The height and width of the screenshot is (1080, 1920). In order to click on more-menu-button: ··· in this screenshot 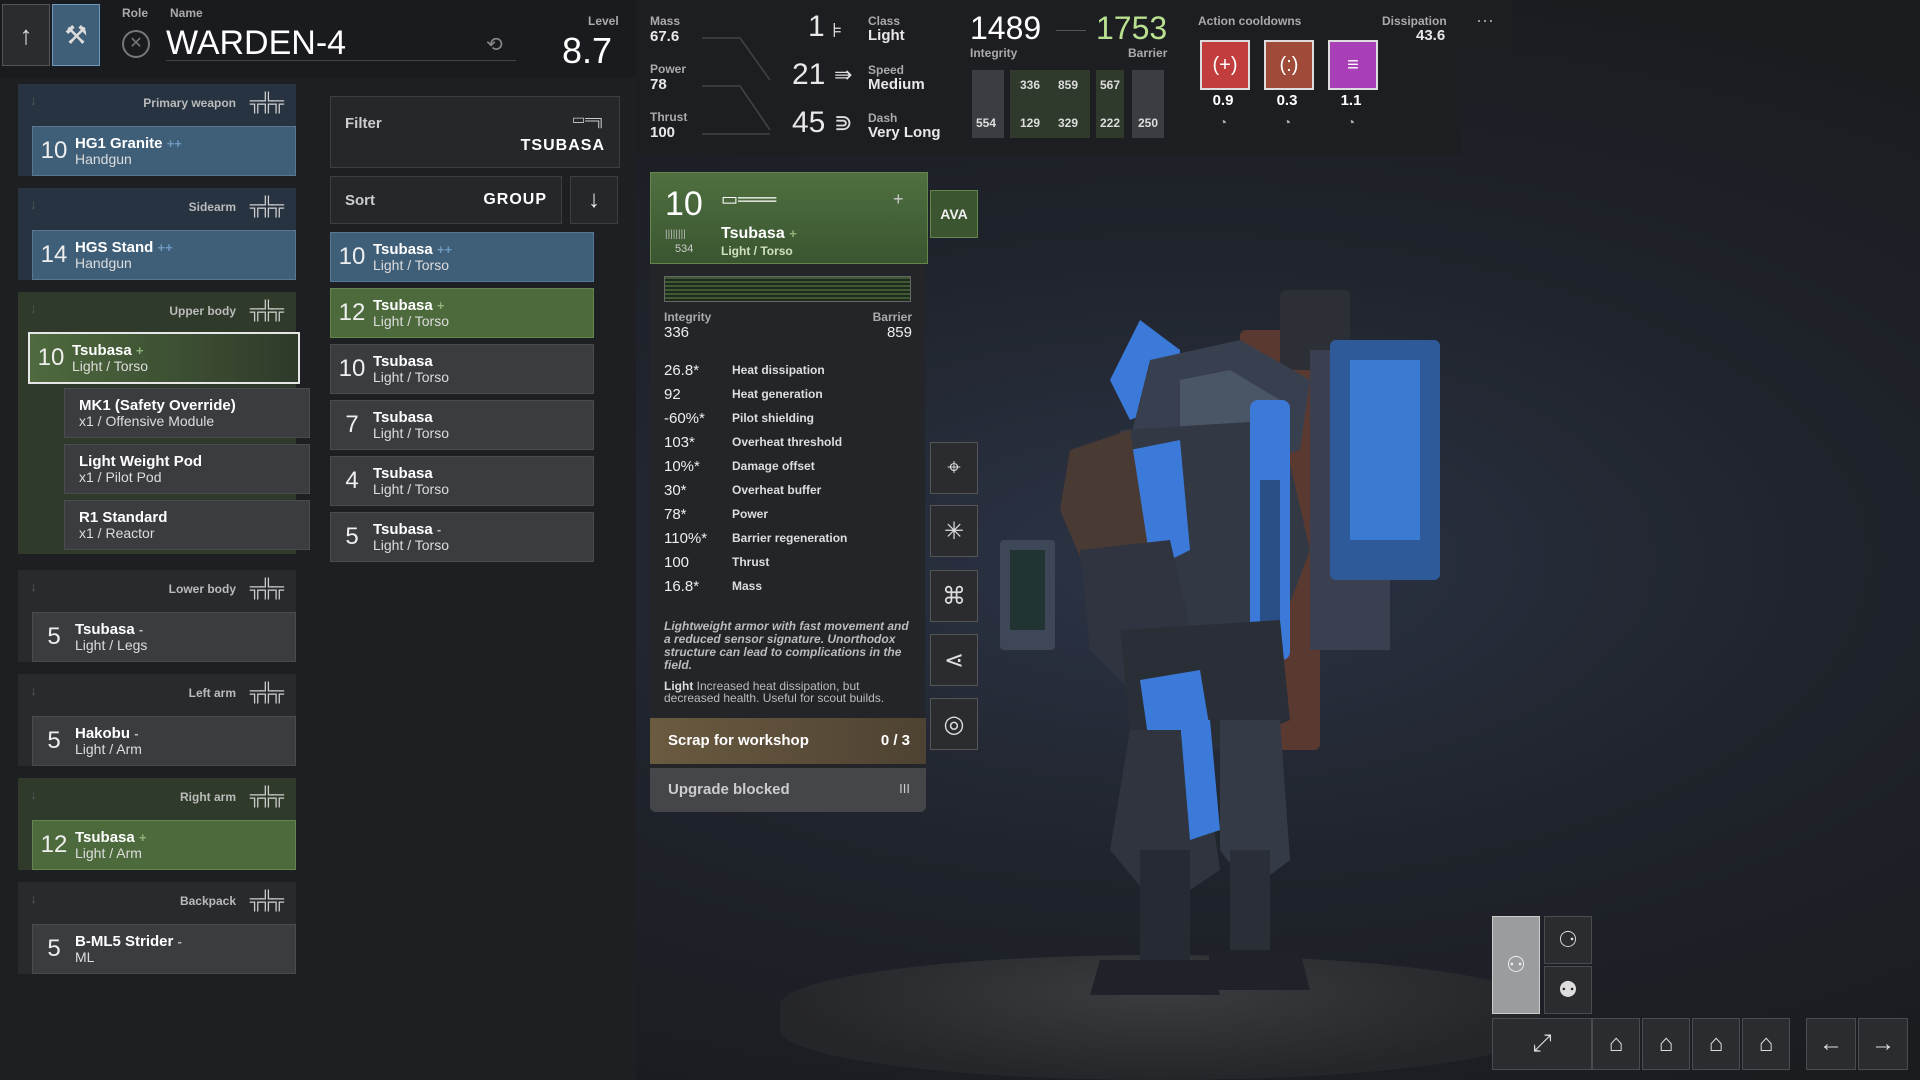, I will do `click(1485, 20)`.